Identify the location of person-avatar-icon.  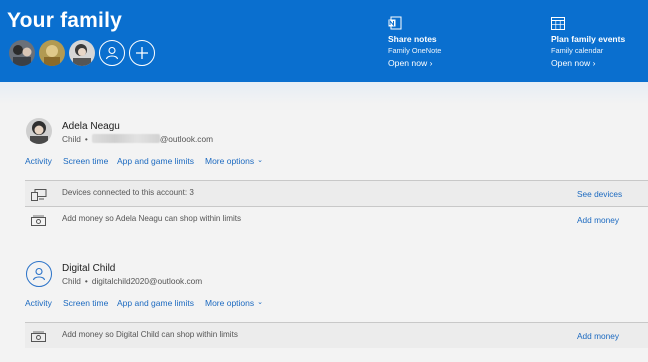
(39, 274).